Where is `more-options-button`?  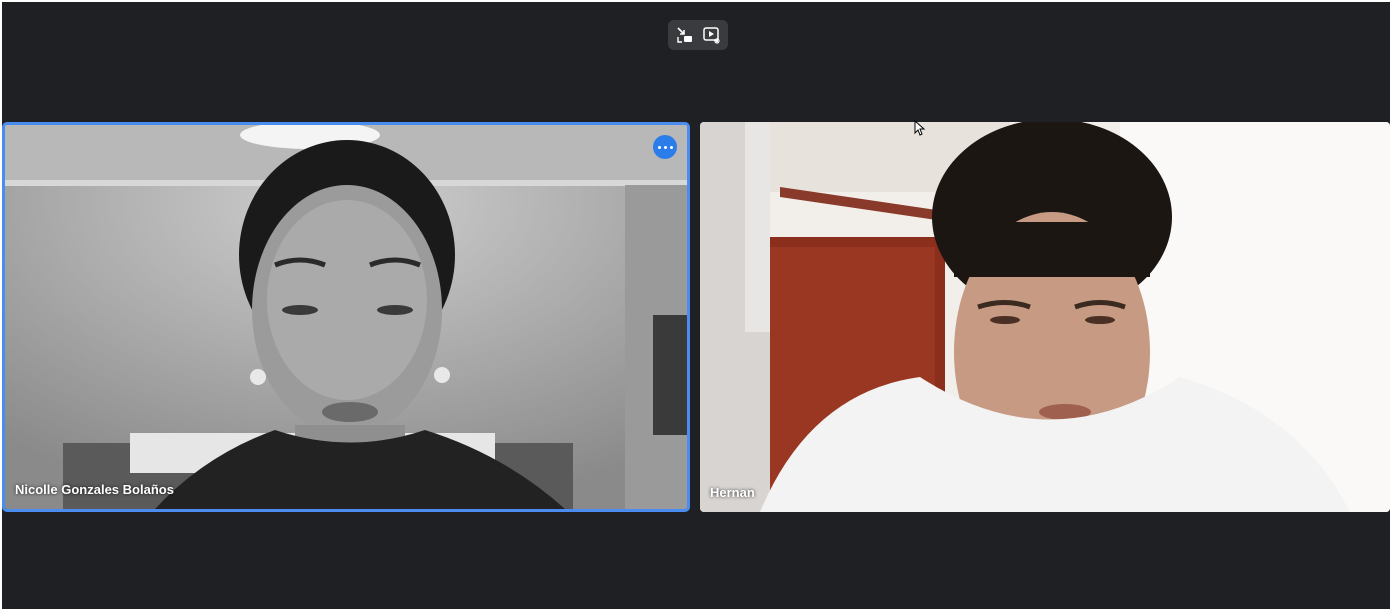 more-options-button is located at coordinates (665, 147).